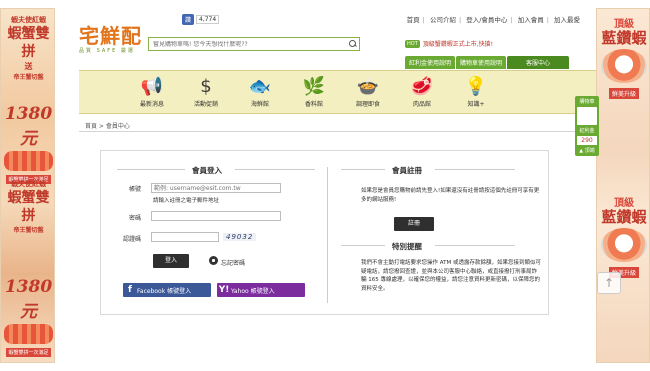 This screenshot has width=650, height=371. Describe the element at coordinates (132, 239) in the screenshot. I see `captcha-label: 認證碼` at that location.